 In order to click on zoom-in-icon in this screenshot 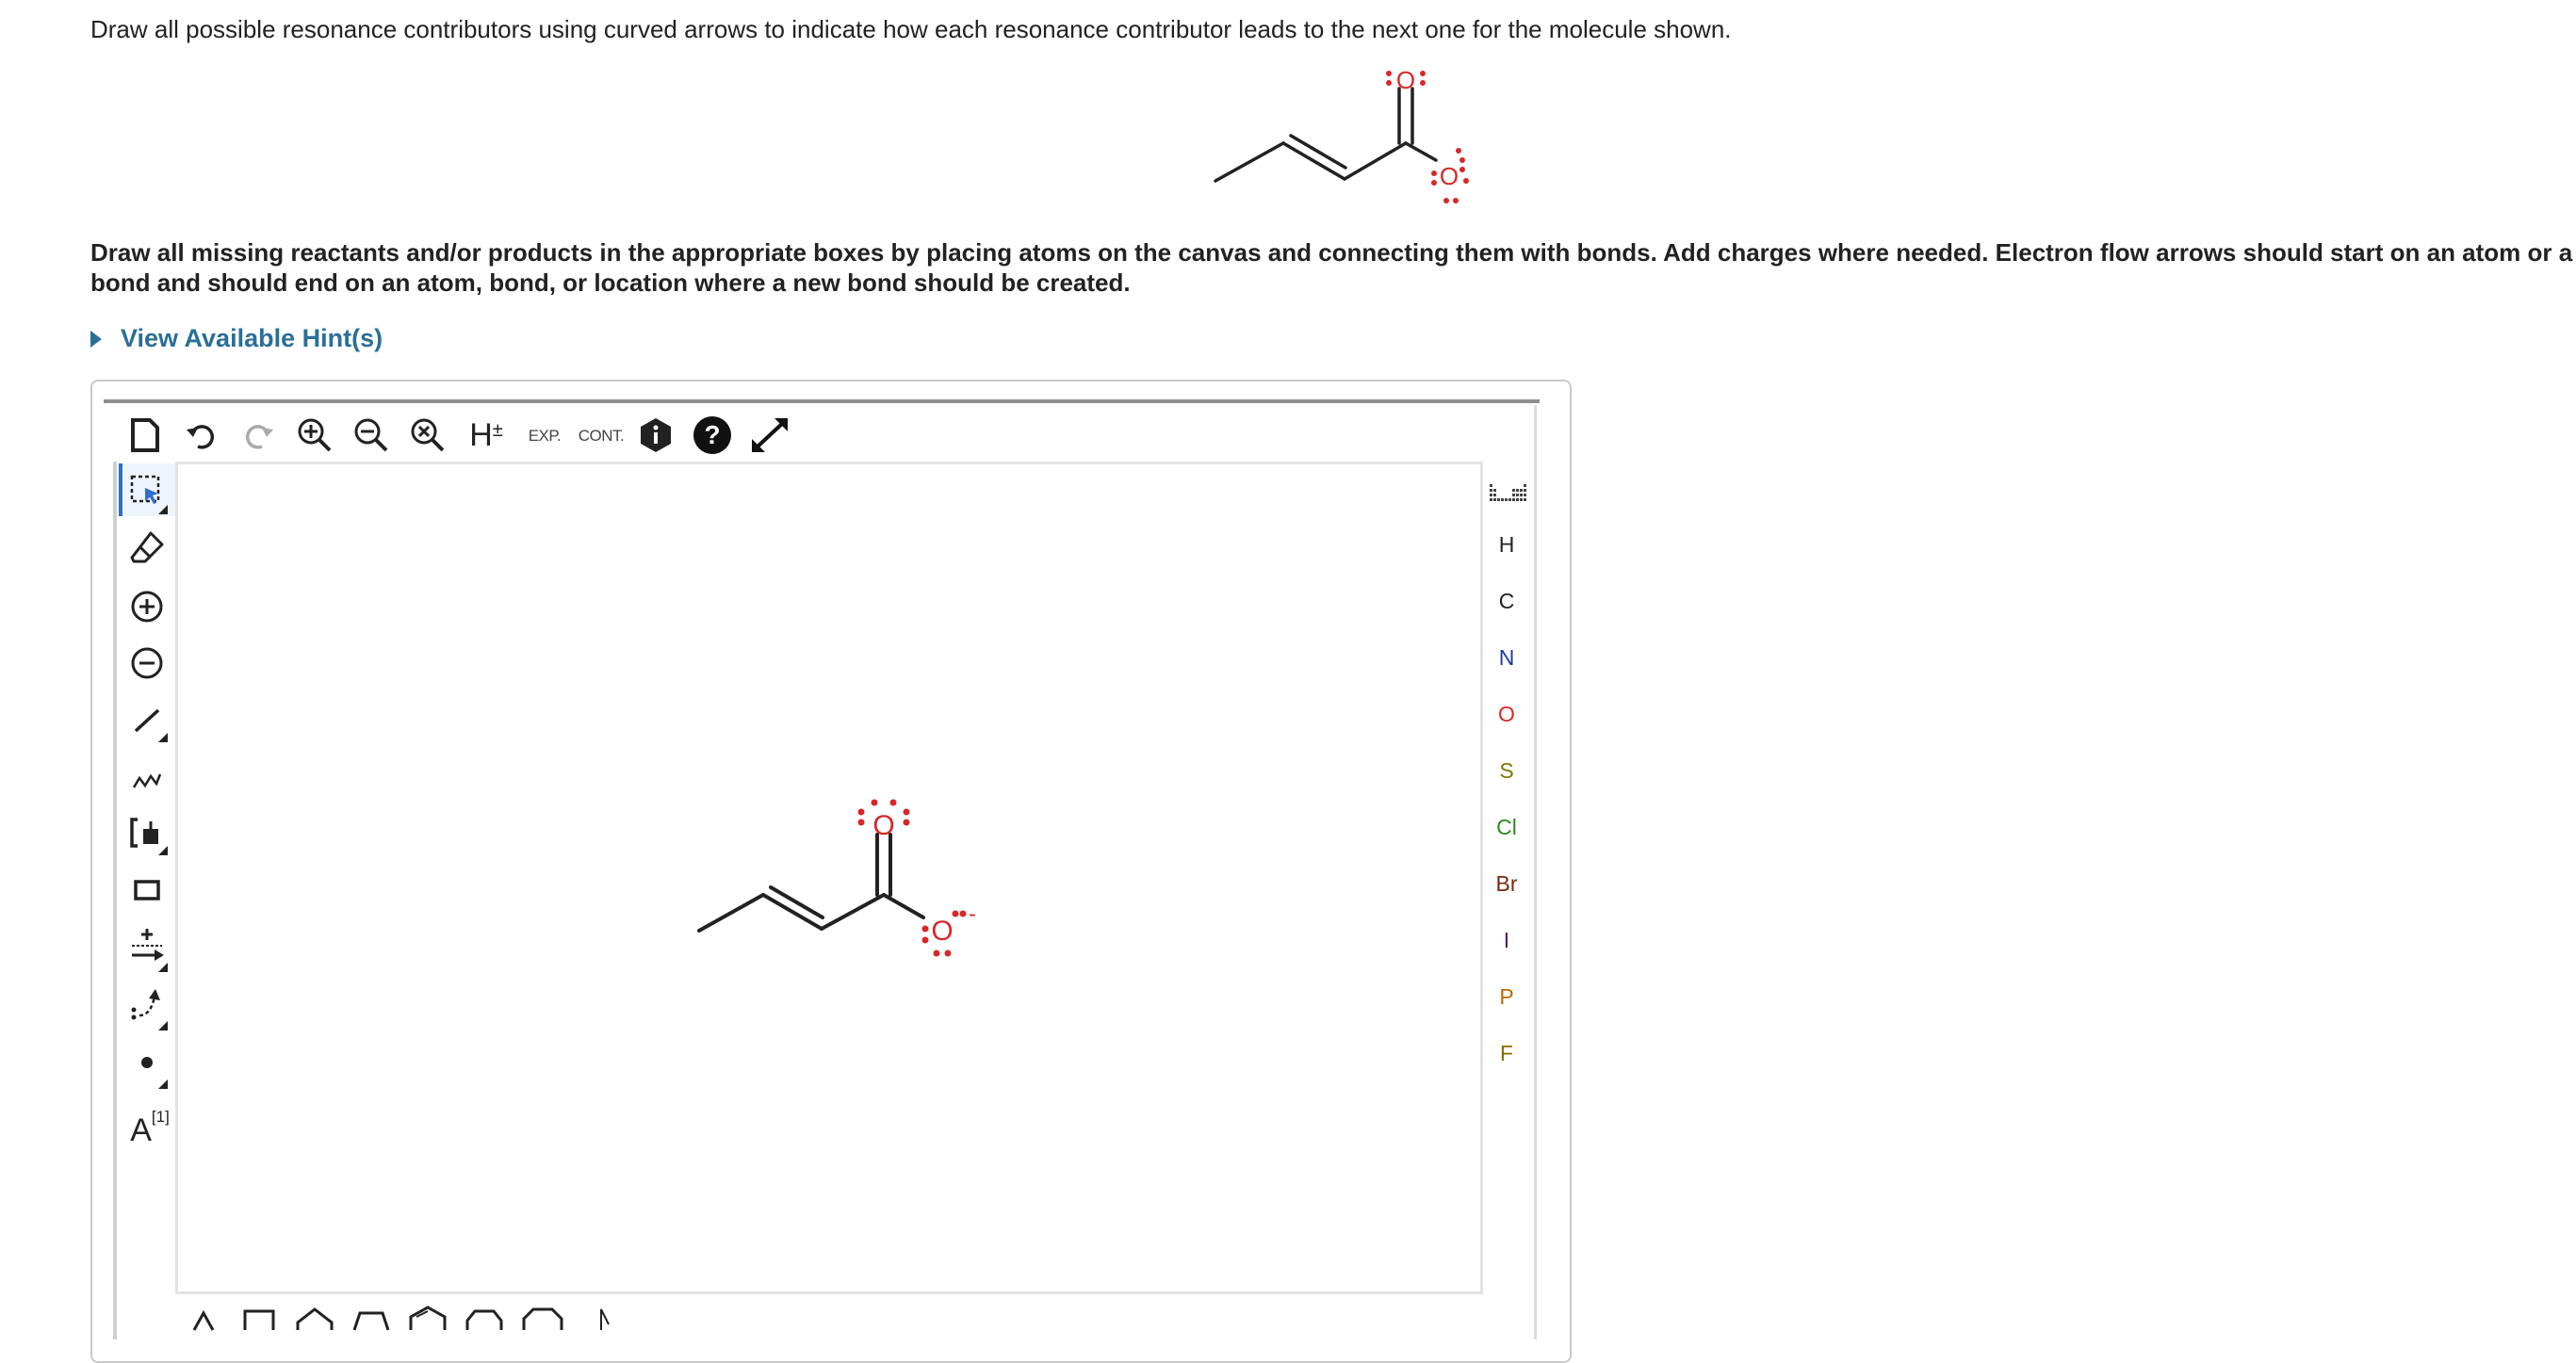, I will do `click(315, 435)`.